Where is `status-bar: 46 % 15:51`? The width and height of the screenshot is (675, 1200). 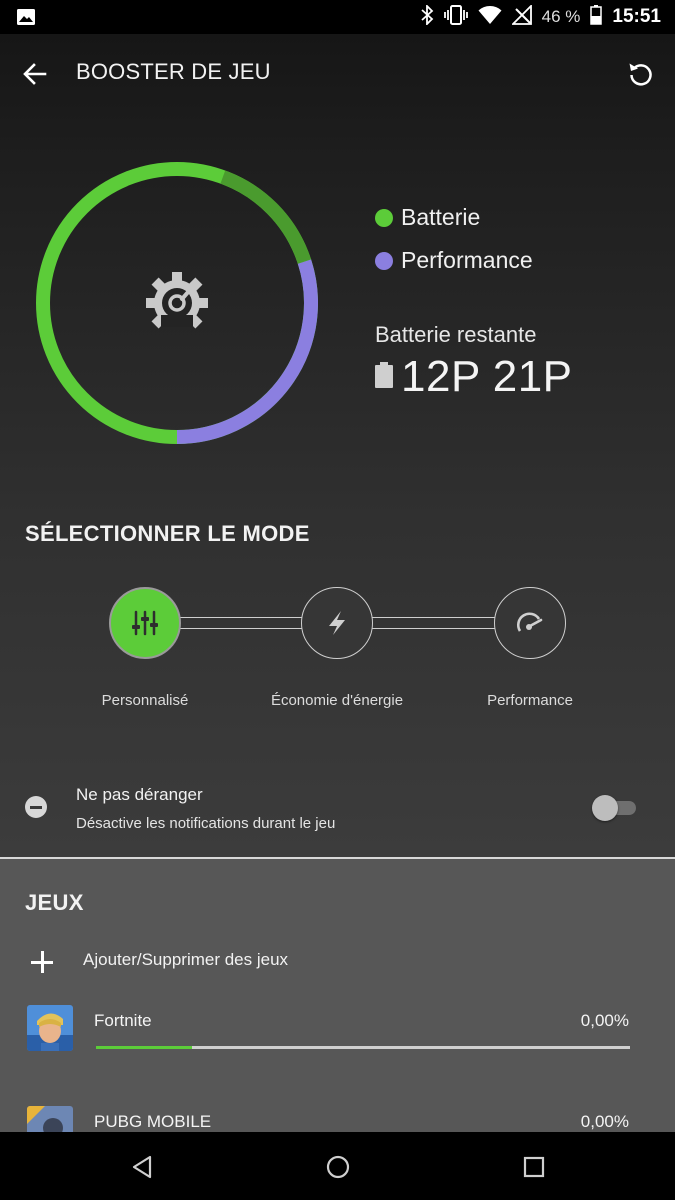
status-bar: 46 % 15:51 is located at coordinates (337, 17).